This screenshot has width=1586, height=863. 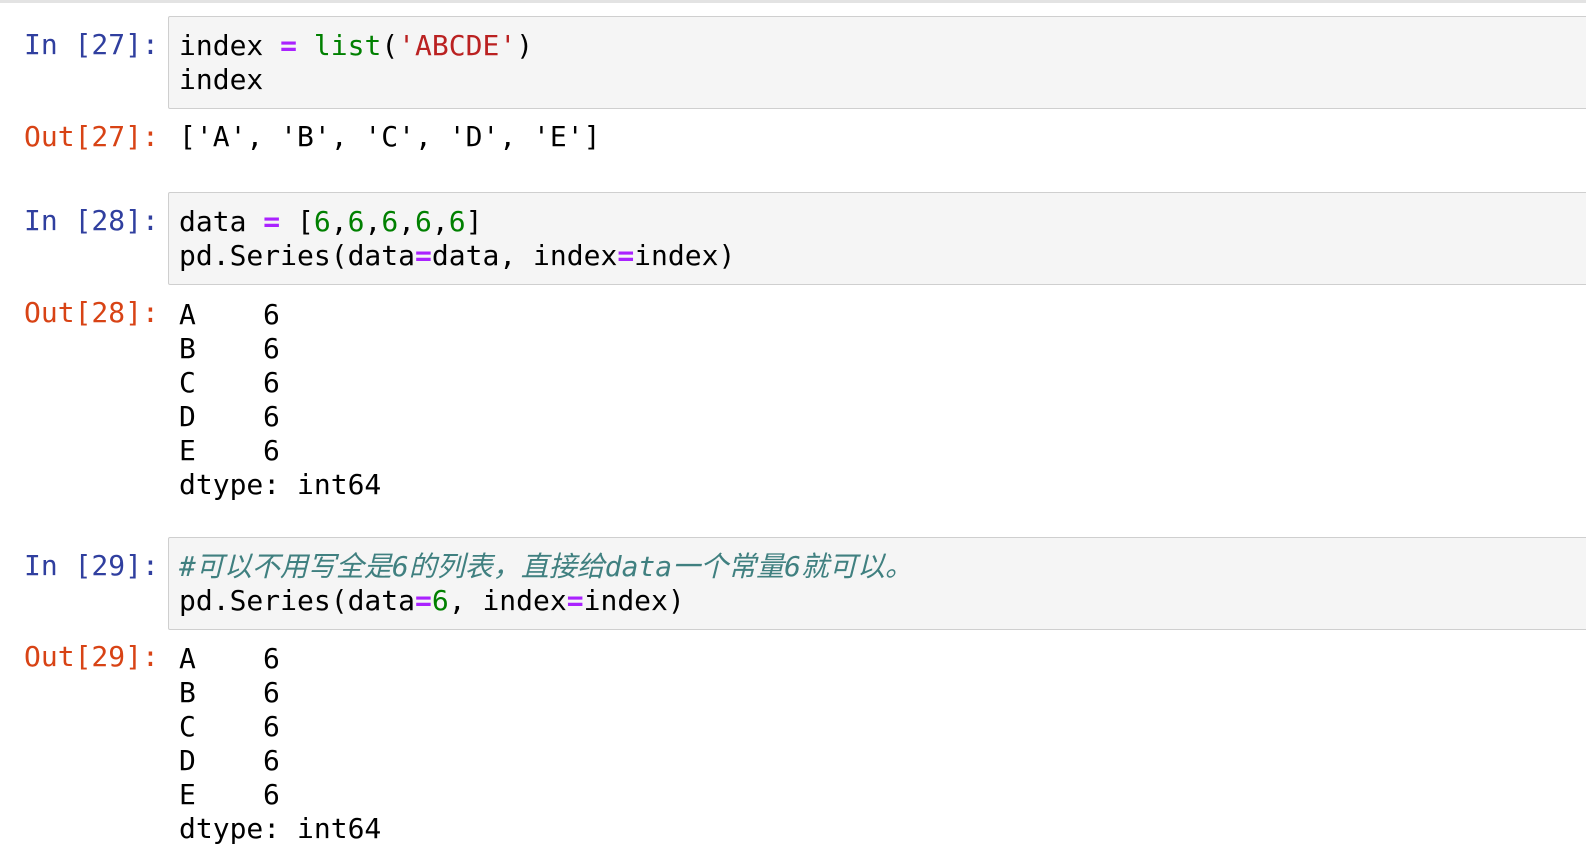 I want to click on input-prompt-28: In [28]:, so click(x=91, y=220).